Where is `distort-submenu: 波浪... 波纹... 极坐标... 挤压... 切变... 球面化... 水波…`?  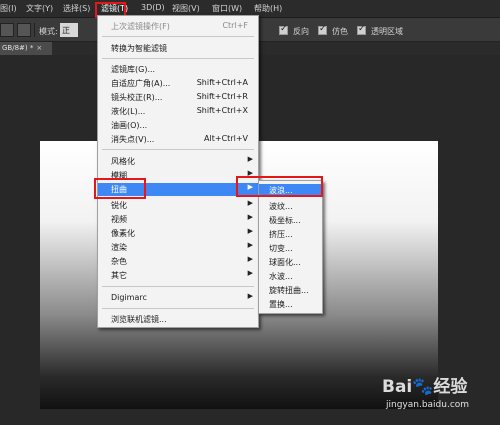 distort-submenu: 波浪... 波纹... 极坐标... 挤压... 切变... 球面化... 水波… is located at coordinates (290, 247).